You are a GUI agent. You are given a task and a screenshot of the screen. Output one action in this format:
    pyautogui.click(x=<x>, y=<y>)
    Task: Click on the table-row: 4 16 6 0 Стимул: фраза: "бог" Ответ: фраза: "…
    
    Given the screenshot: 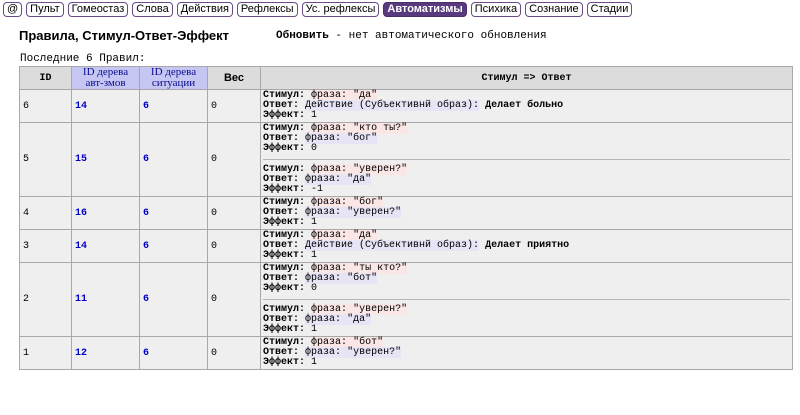 What is the action you would take?
    pyautogui.click(x=406, y=213)
    